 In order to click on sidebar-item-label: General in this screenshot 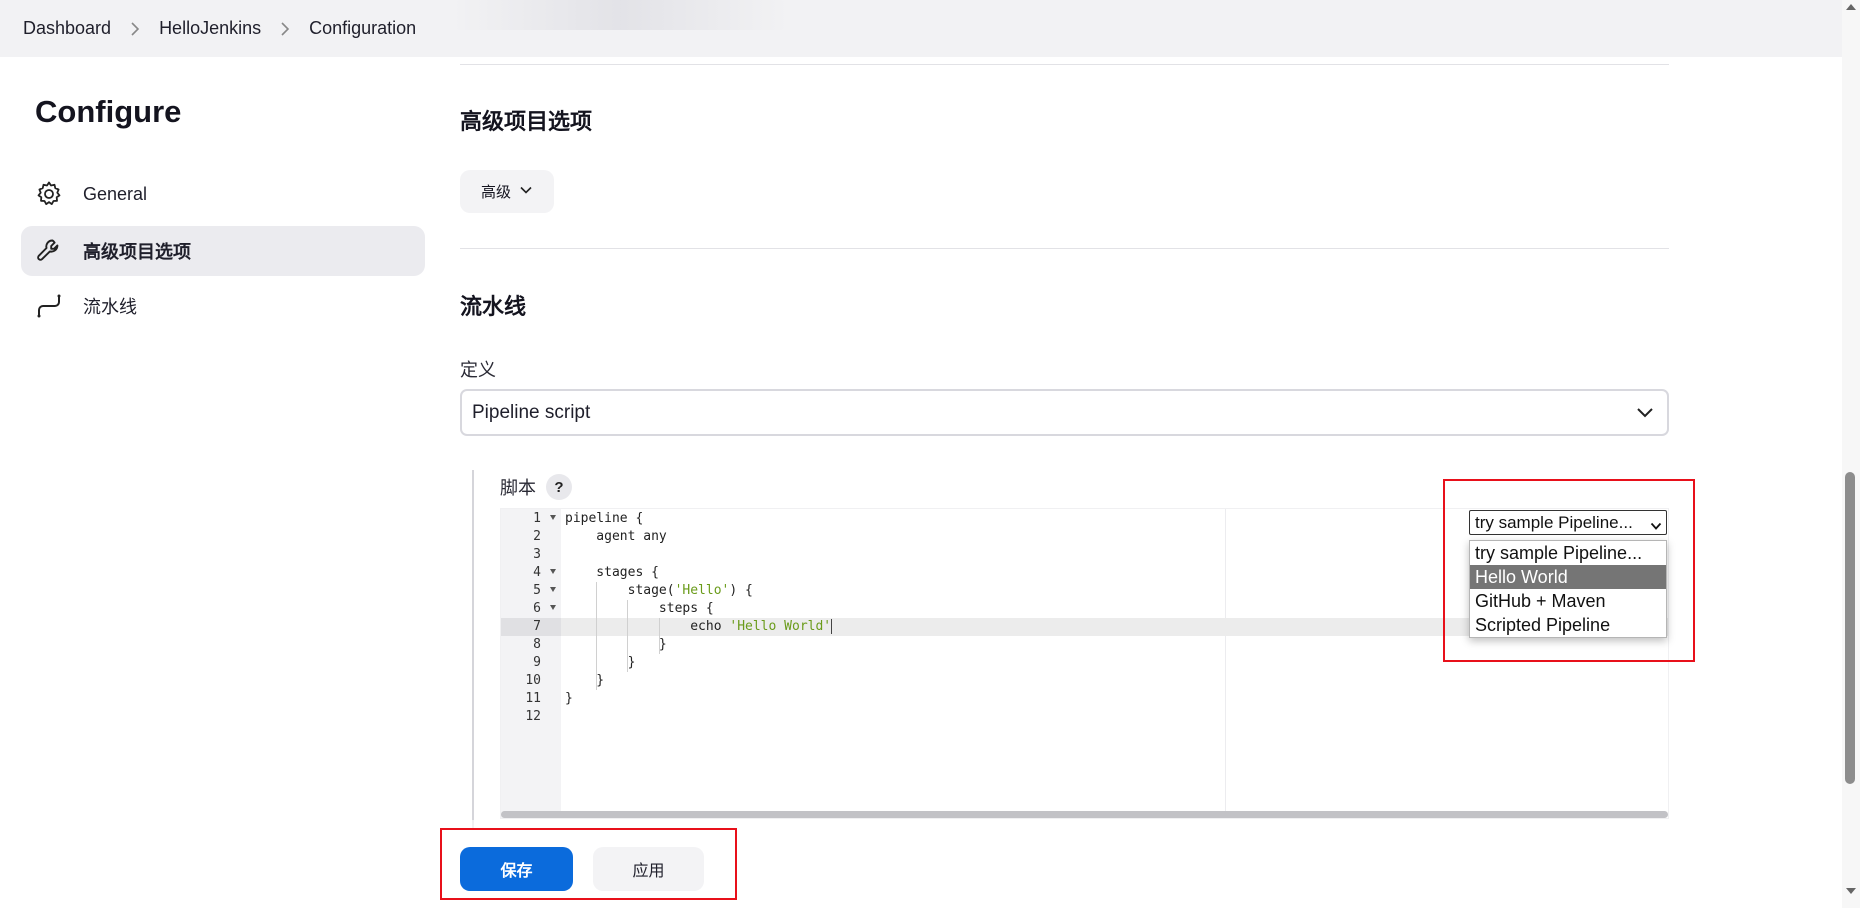, I will do `click(115, 193)`.